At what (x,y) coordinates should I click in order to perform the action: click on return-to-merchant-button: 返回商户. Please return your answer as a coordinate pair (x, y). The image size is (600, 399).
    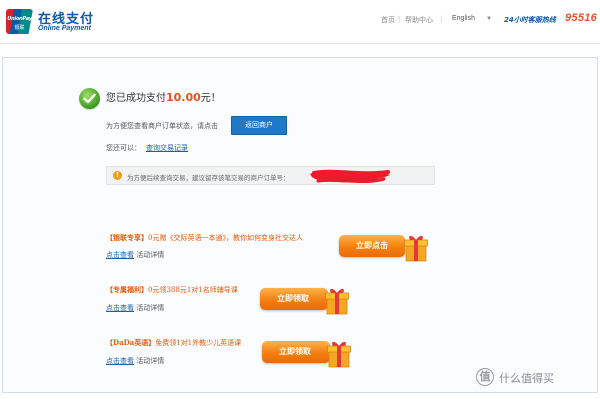
    Looking at the image, I should click on (259, 125).